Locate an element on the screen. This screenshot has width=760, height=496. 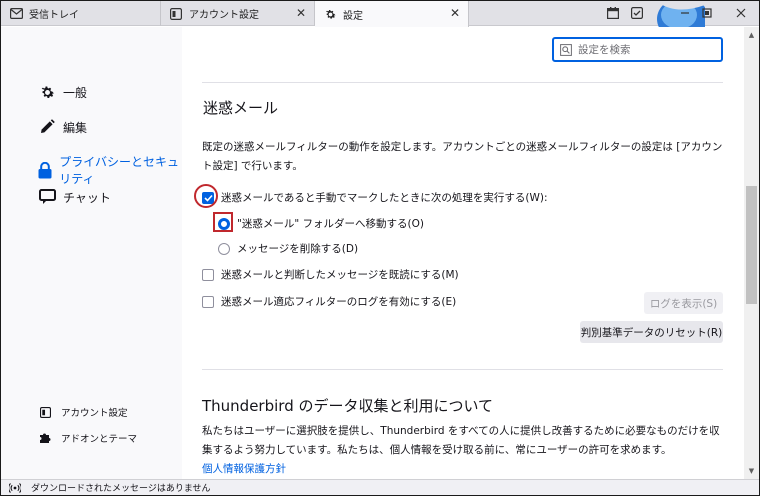
tab-inbox: 受信トレイ is located at coordinates (81, 13).